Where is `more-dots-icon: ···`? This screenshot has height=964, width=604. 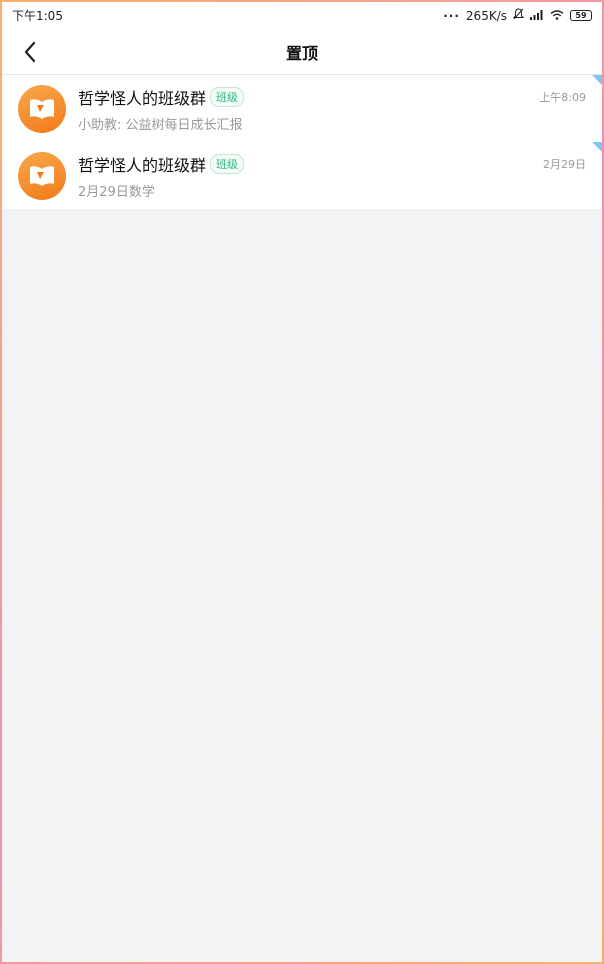 more-dots-icon: ··· is located at coordinates (451, 15).